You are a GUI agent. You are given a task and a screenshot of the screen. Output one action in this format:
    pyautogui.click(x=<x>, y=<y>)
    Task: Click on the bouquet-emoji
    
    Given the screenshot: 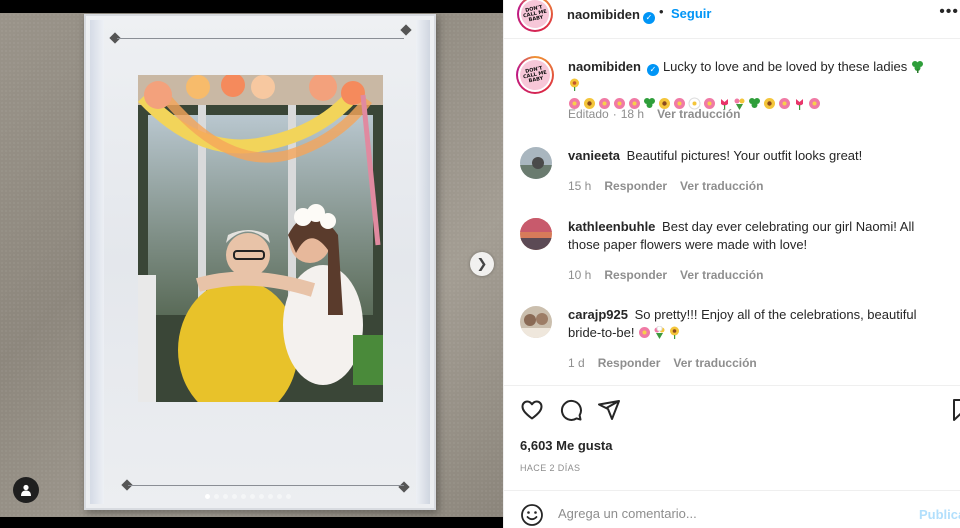 What is the action you would take?
    pyautogui.click(x=660, y=332)
    